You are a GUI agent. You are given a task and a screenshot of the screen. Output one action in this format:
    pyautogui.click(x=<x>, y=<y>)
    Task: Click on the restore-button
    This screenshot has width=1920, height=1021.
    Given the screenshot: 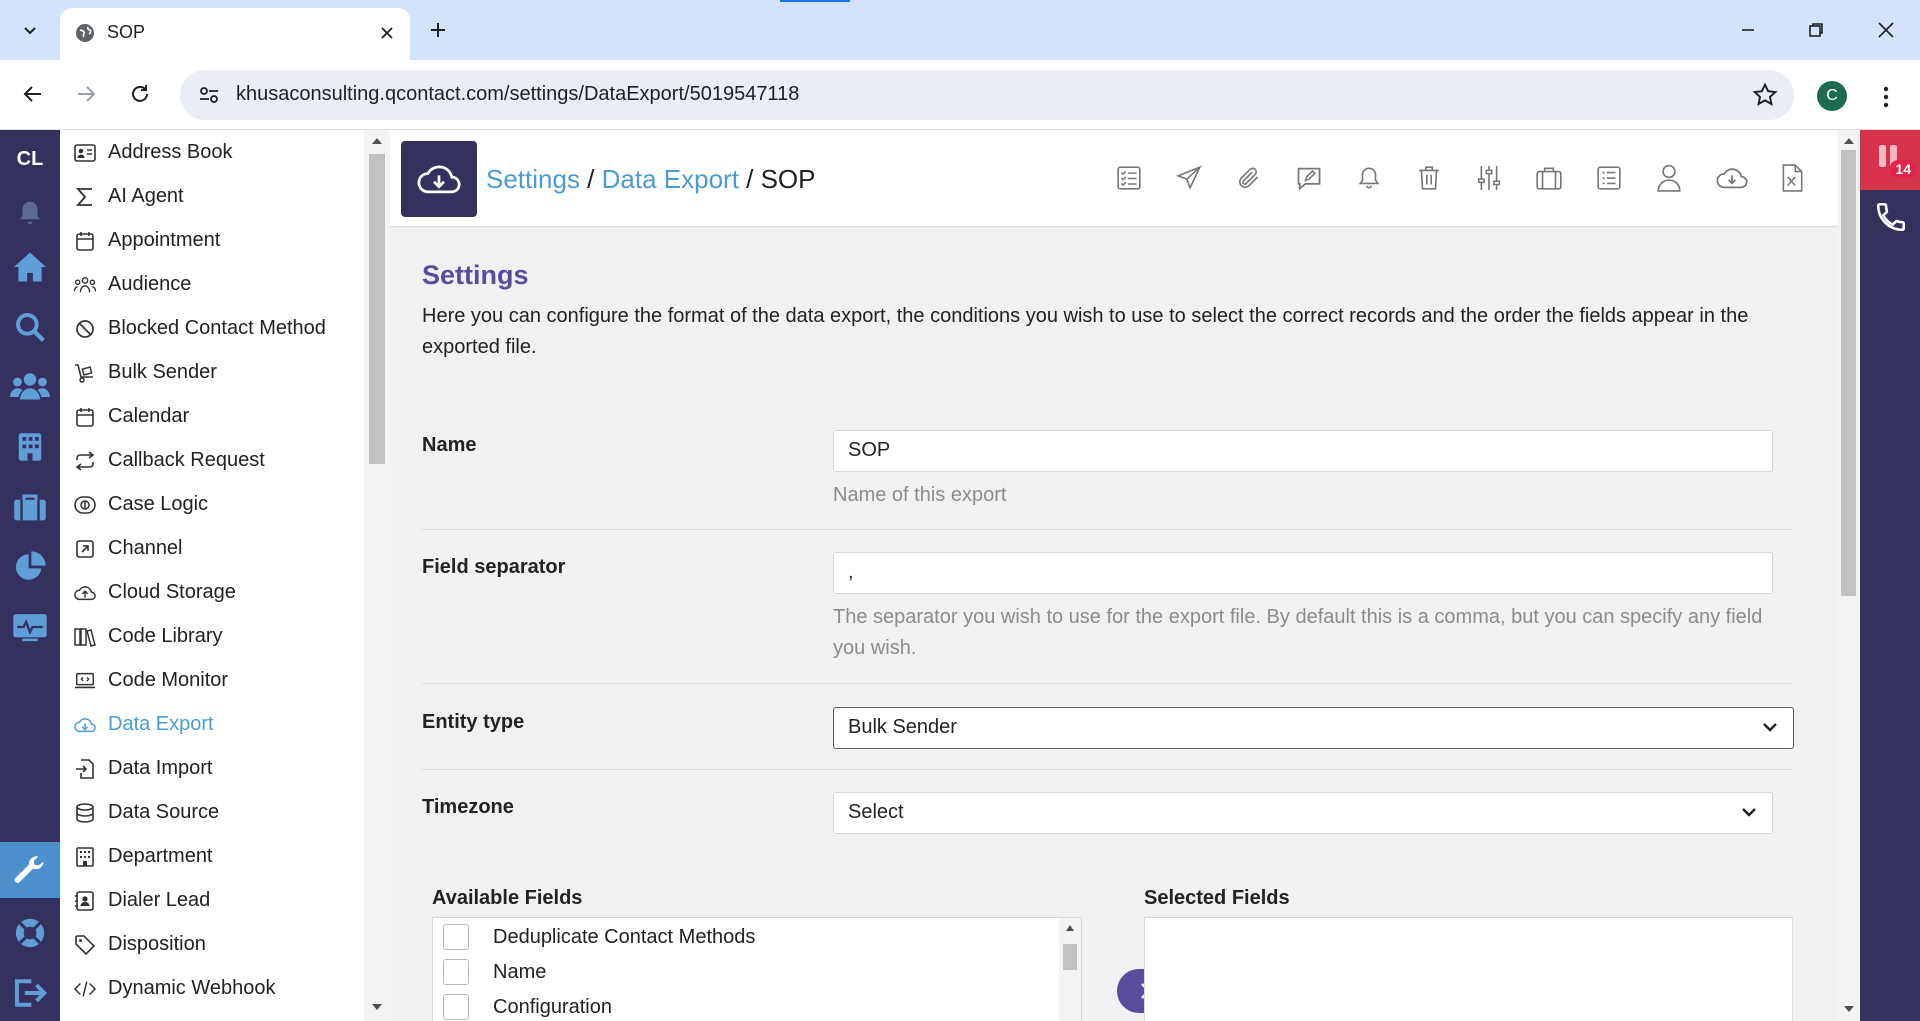 What is the action you would take?
    pyautogui.click(x=1816, y=30)
    